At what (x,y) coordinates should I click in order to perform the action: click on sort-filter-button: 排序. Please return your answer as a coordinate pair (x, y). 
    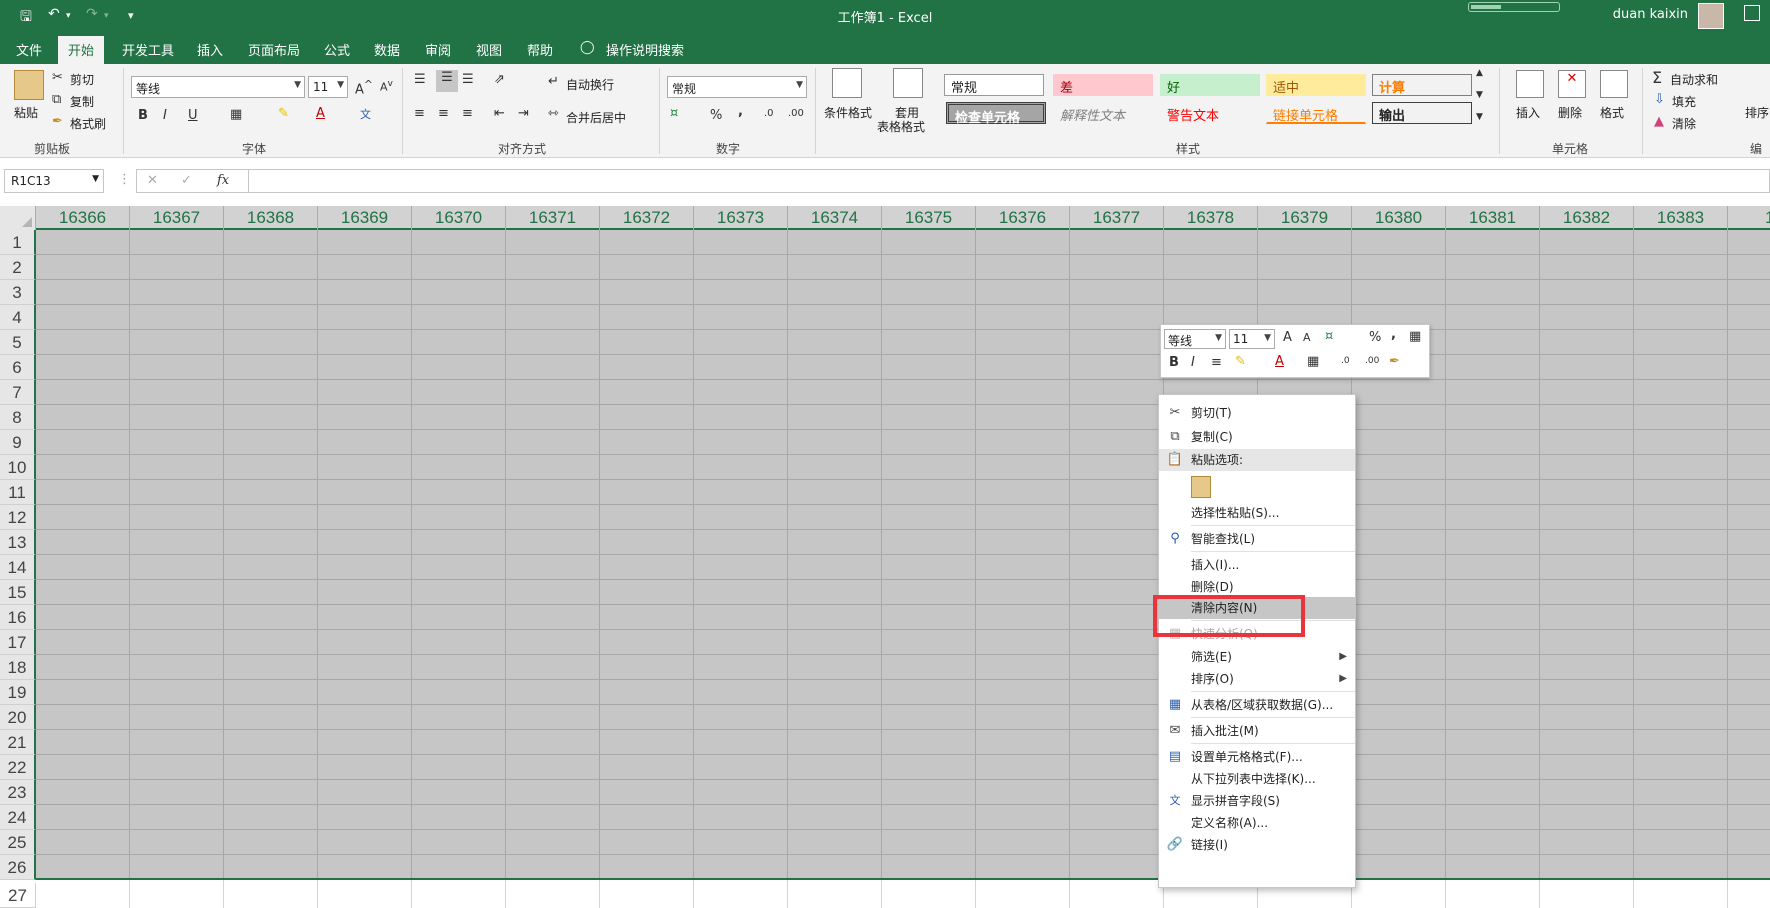
    Looking at the image, I should click on (1757, 112).